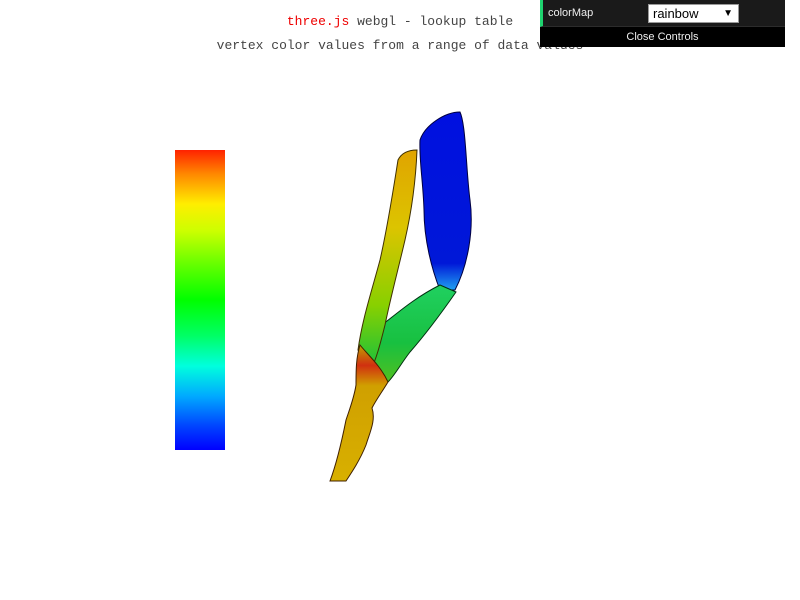  I want to click on gui-panel: colorMap rainbow ▼ Close Controls, so click(662, 23).